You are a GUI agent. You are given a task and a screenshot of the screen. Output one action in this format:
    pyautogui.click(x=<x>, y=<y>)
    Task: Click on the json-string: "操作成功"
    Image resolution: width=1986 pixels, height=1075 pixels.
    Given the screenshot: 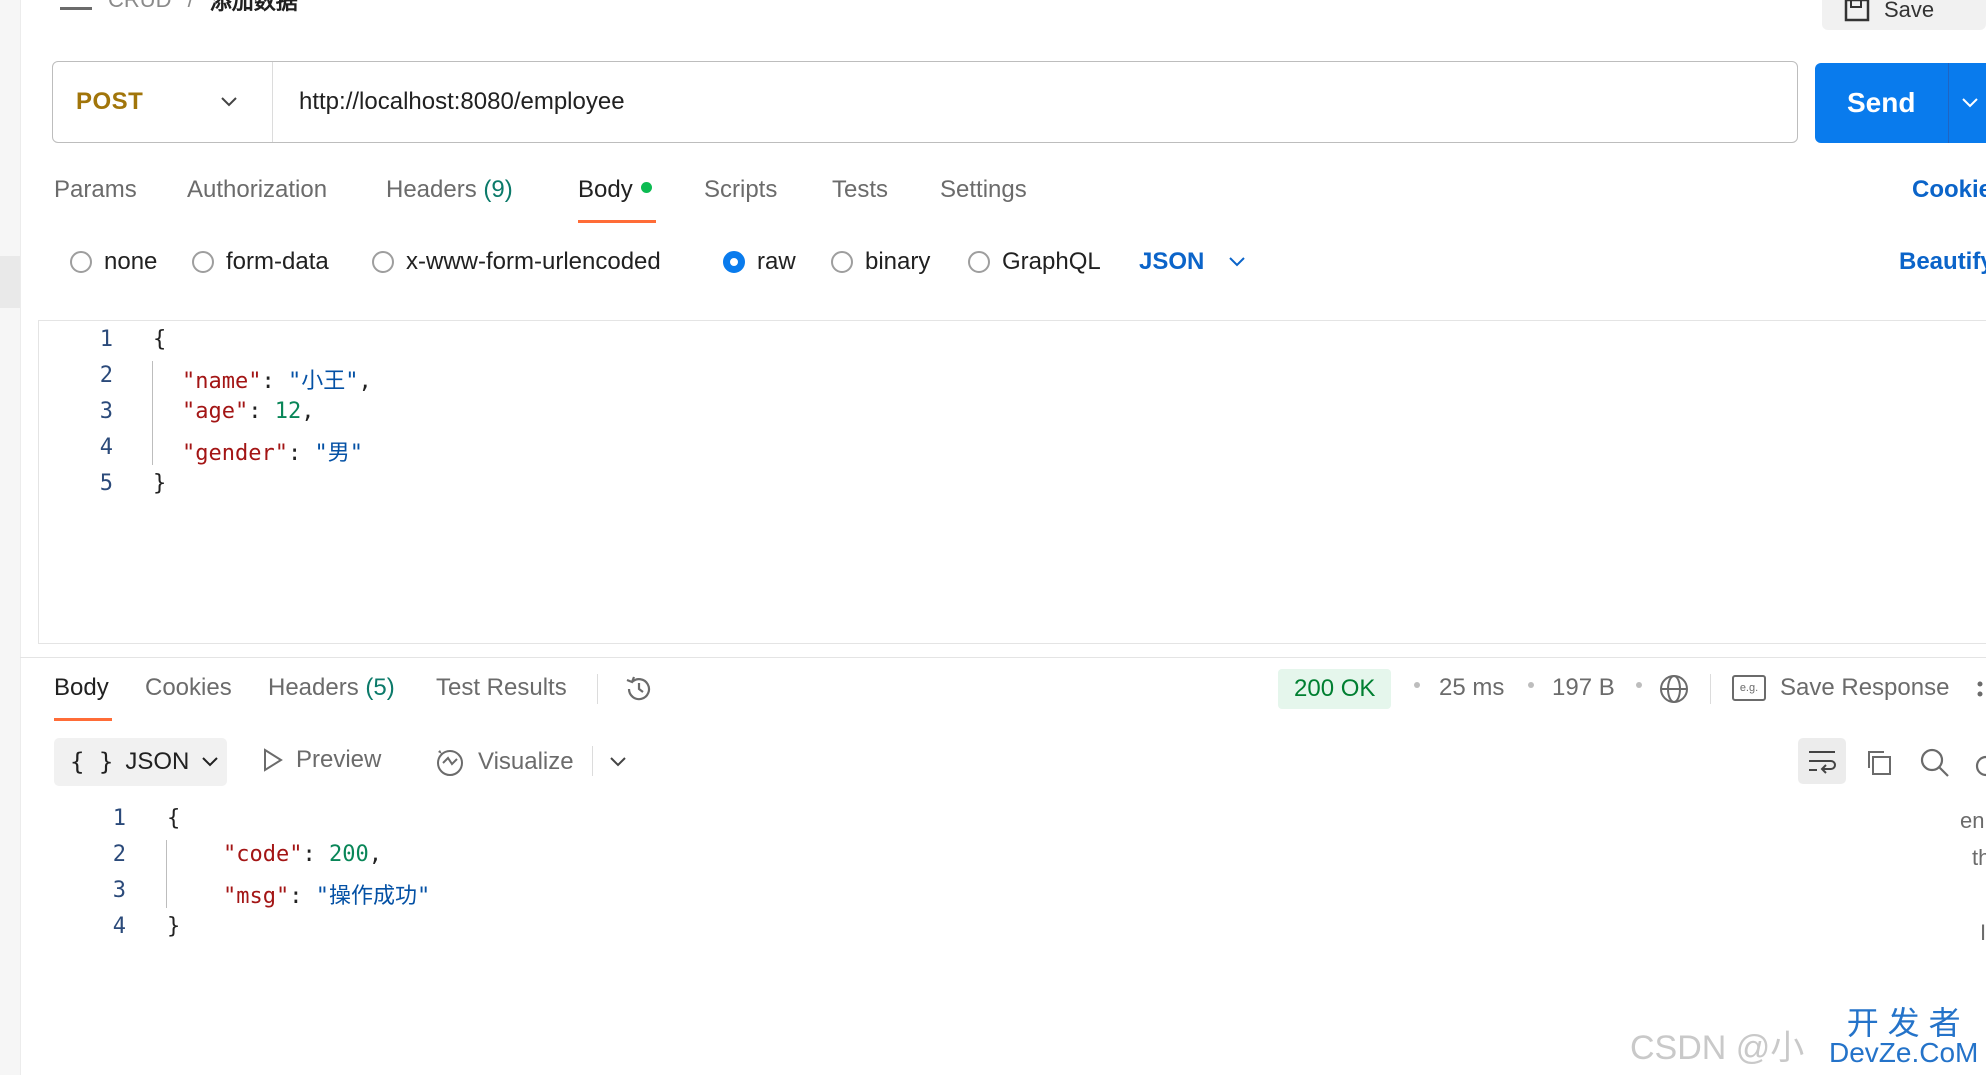 What is the action you would take?
    pyautogui.click(x=373, y=896)
    